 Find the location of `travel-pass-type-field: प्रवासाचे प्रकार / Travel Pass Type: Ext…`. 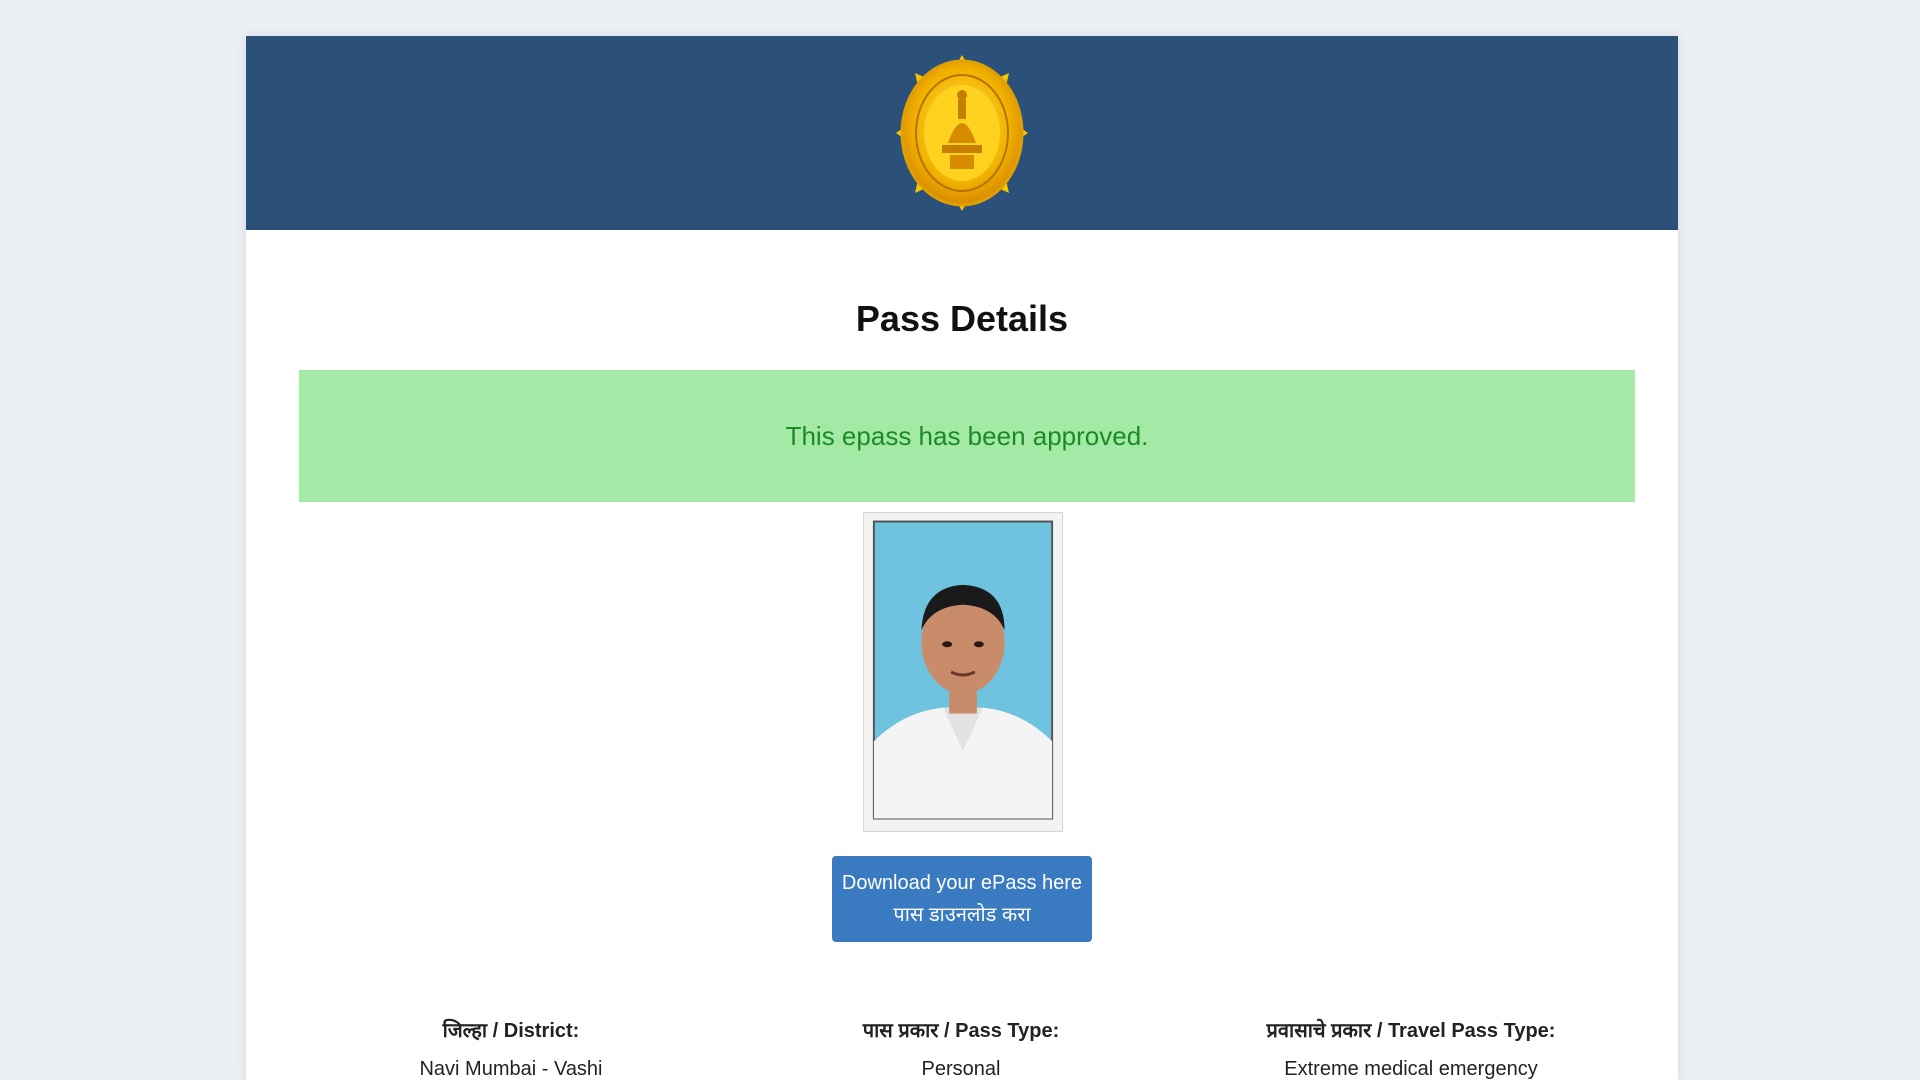

travel-pass-type-field: प्रवासाचे प्रकार / Travel Pass Type: Ext… is located at coordinates (1411, 1048).